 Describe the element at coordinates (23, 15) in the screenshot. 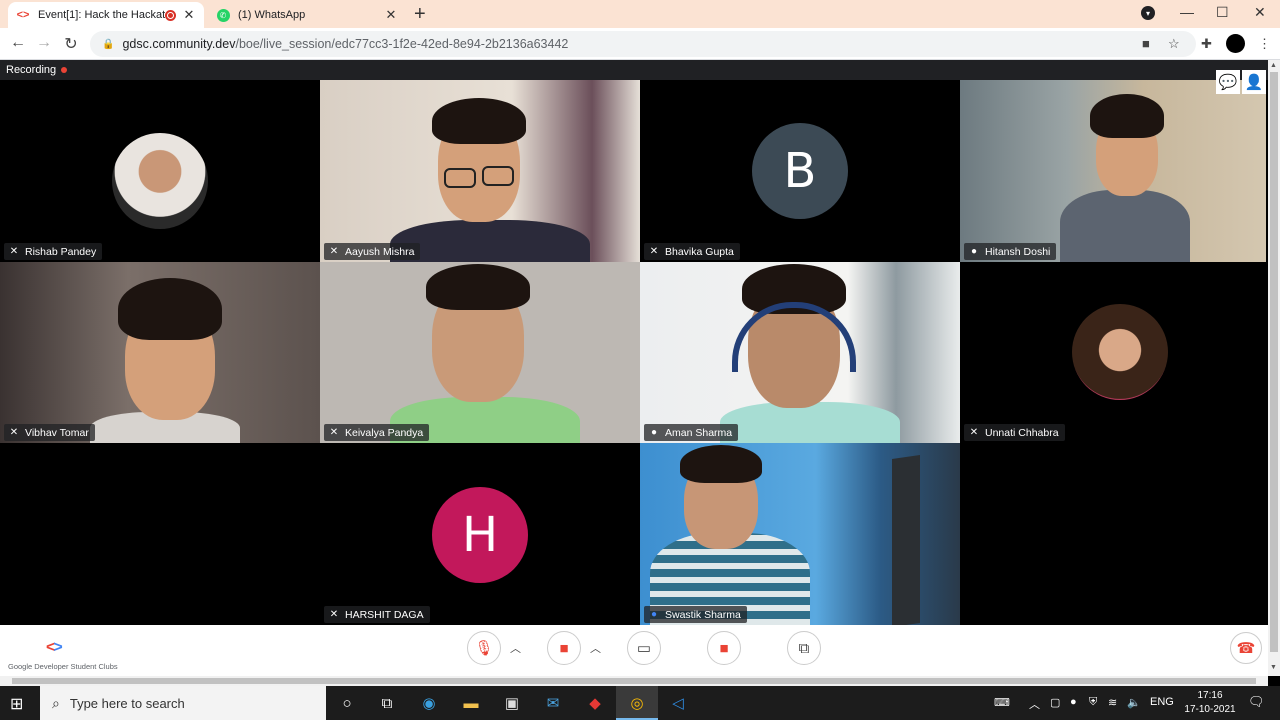

I see `gdsc-favicon-icon: <>` at that location.